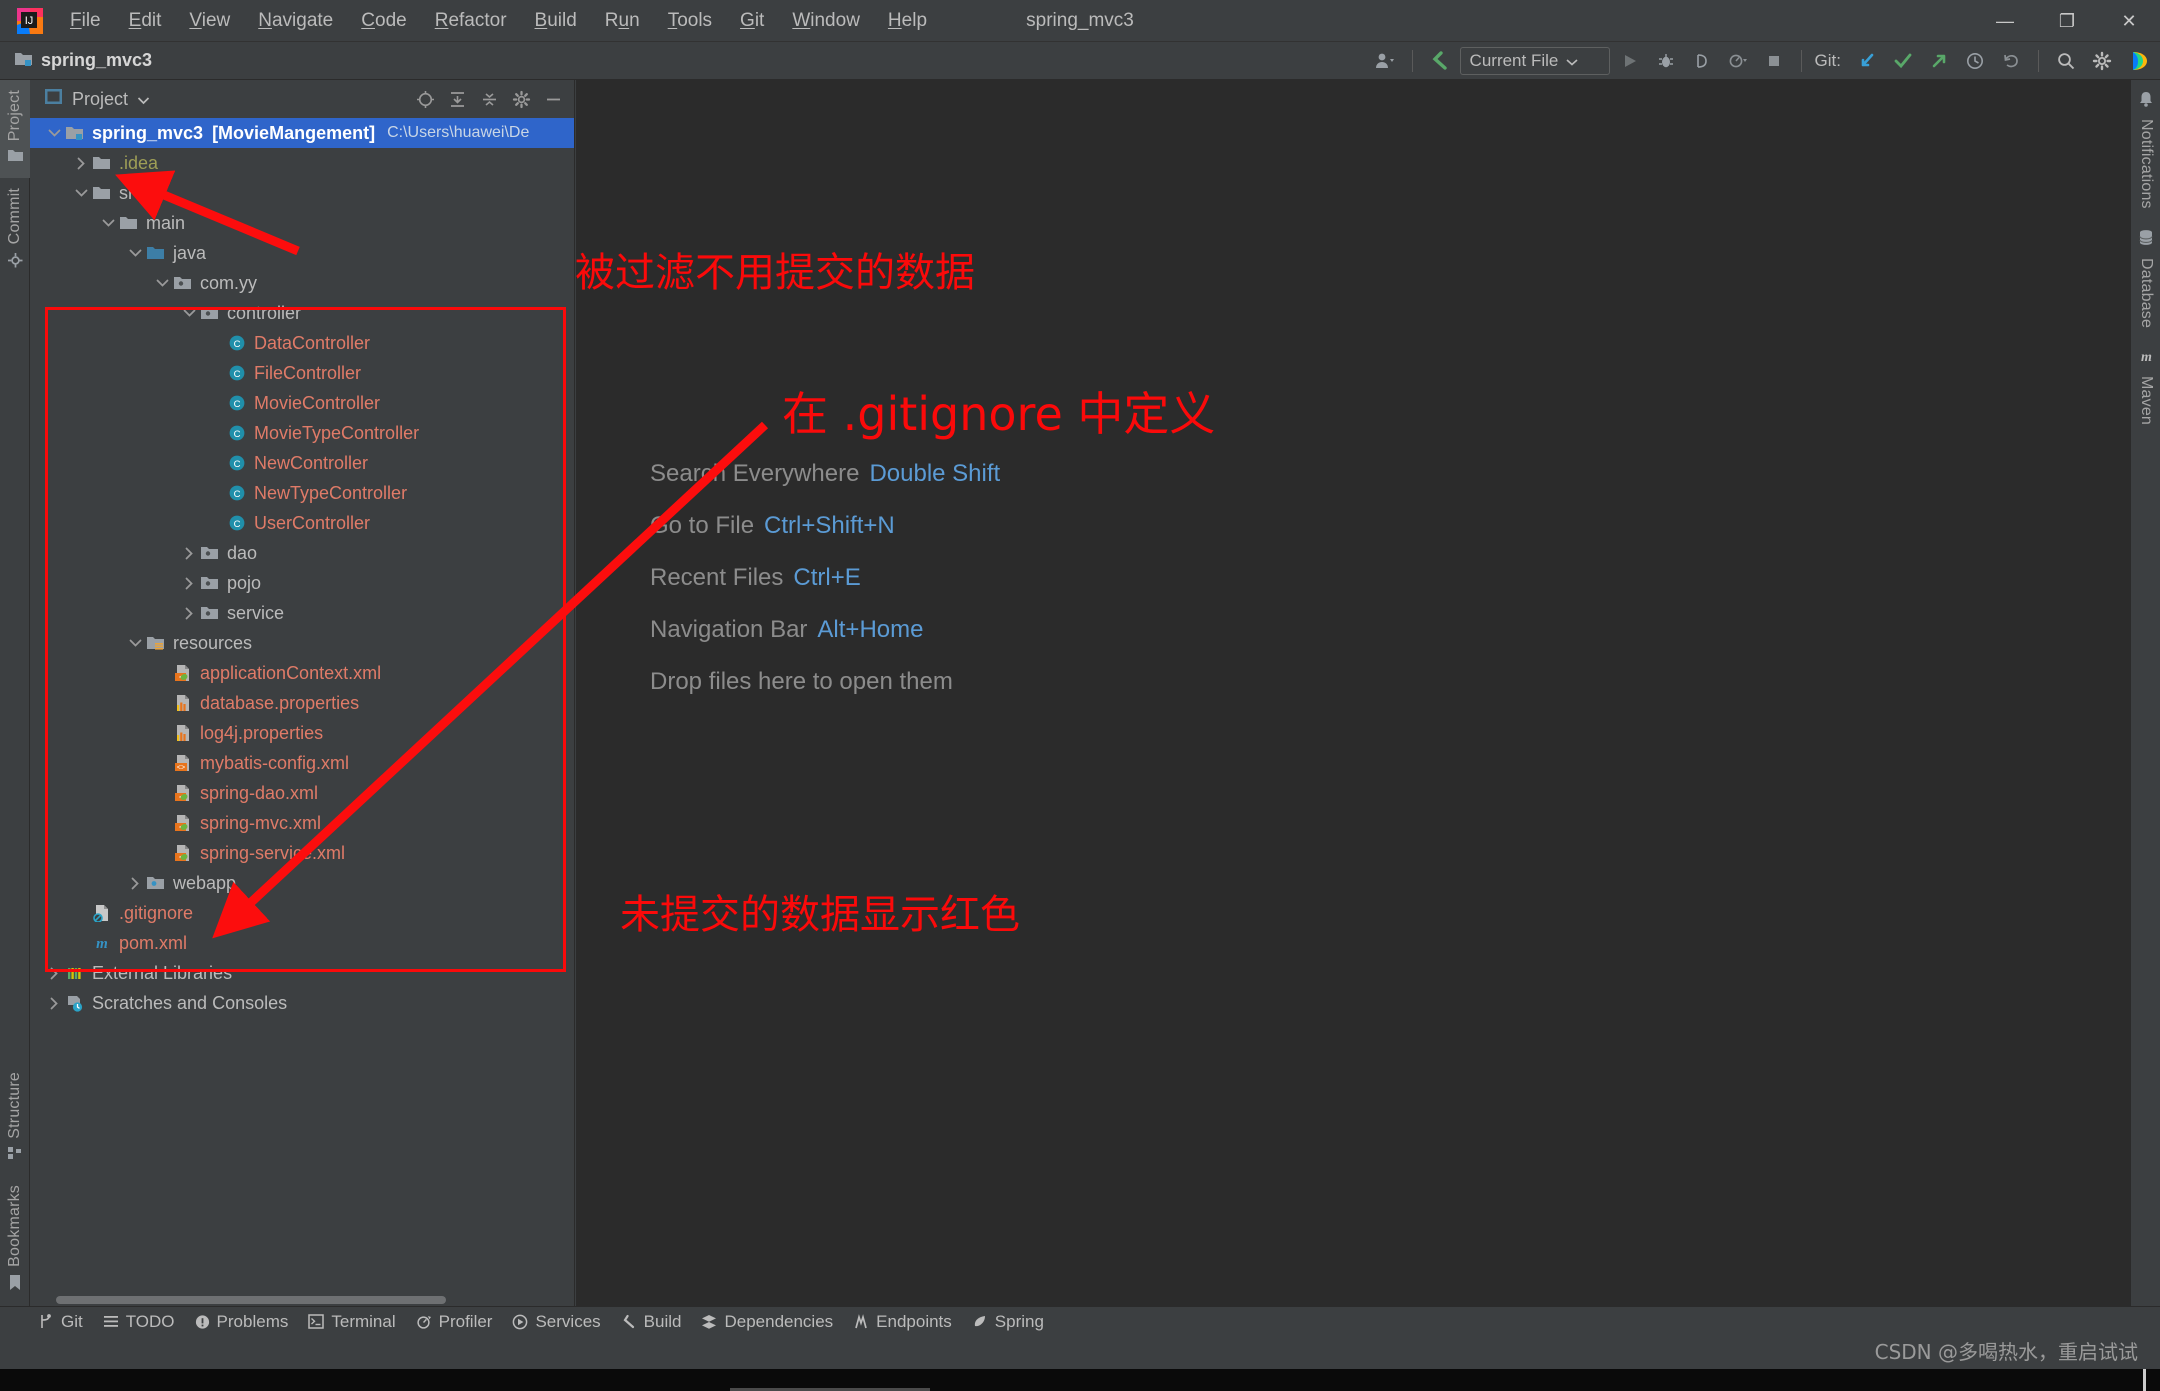 This screenshot has width=2160, height=1391. What do you see at coordinates (302, 943) in the screenshot?
I see `tree-node-pom-xml: m pom.xml` at bounding box center [302, 943].